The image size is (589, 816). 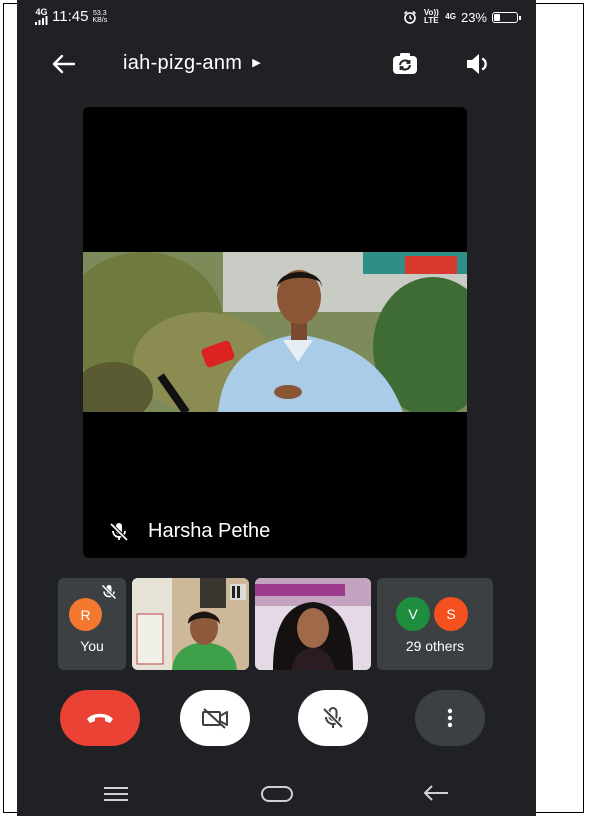 I want to click on network-indicator: 4G, so click(x=41, y=16).